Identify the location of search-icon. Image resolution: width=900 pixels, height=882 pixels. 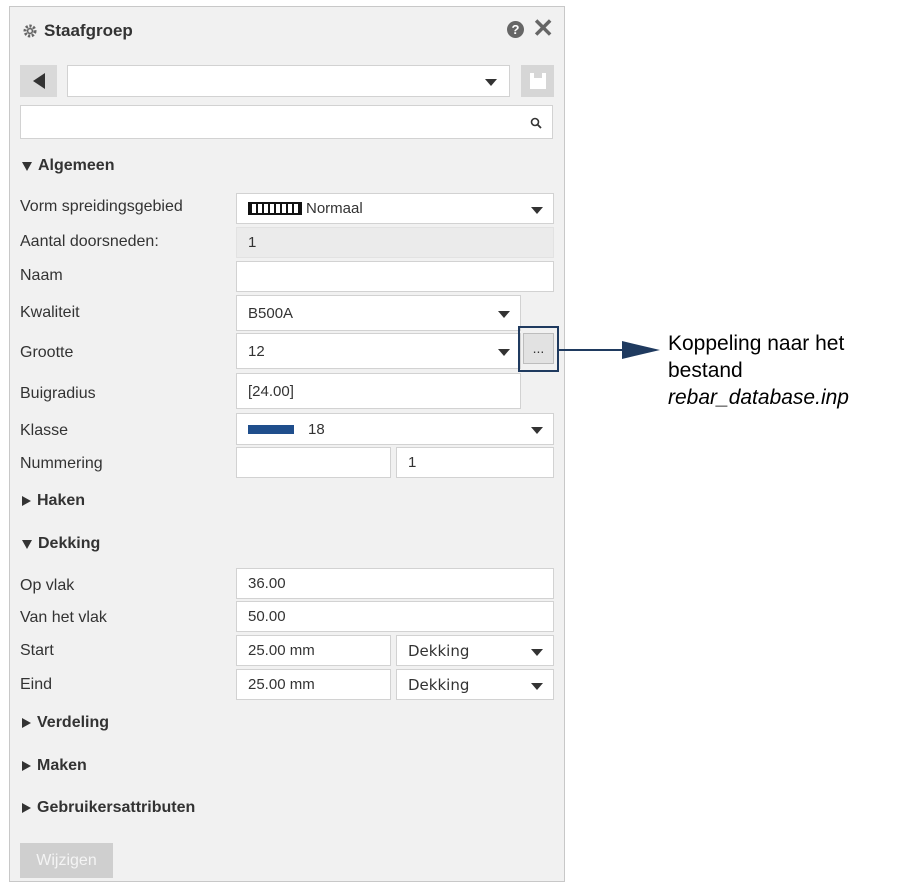
(536, 123).